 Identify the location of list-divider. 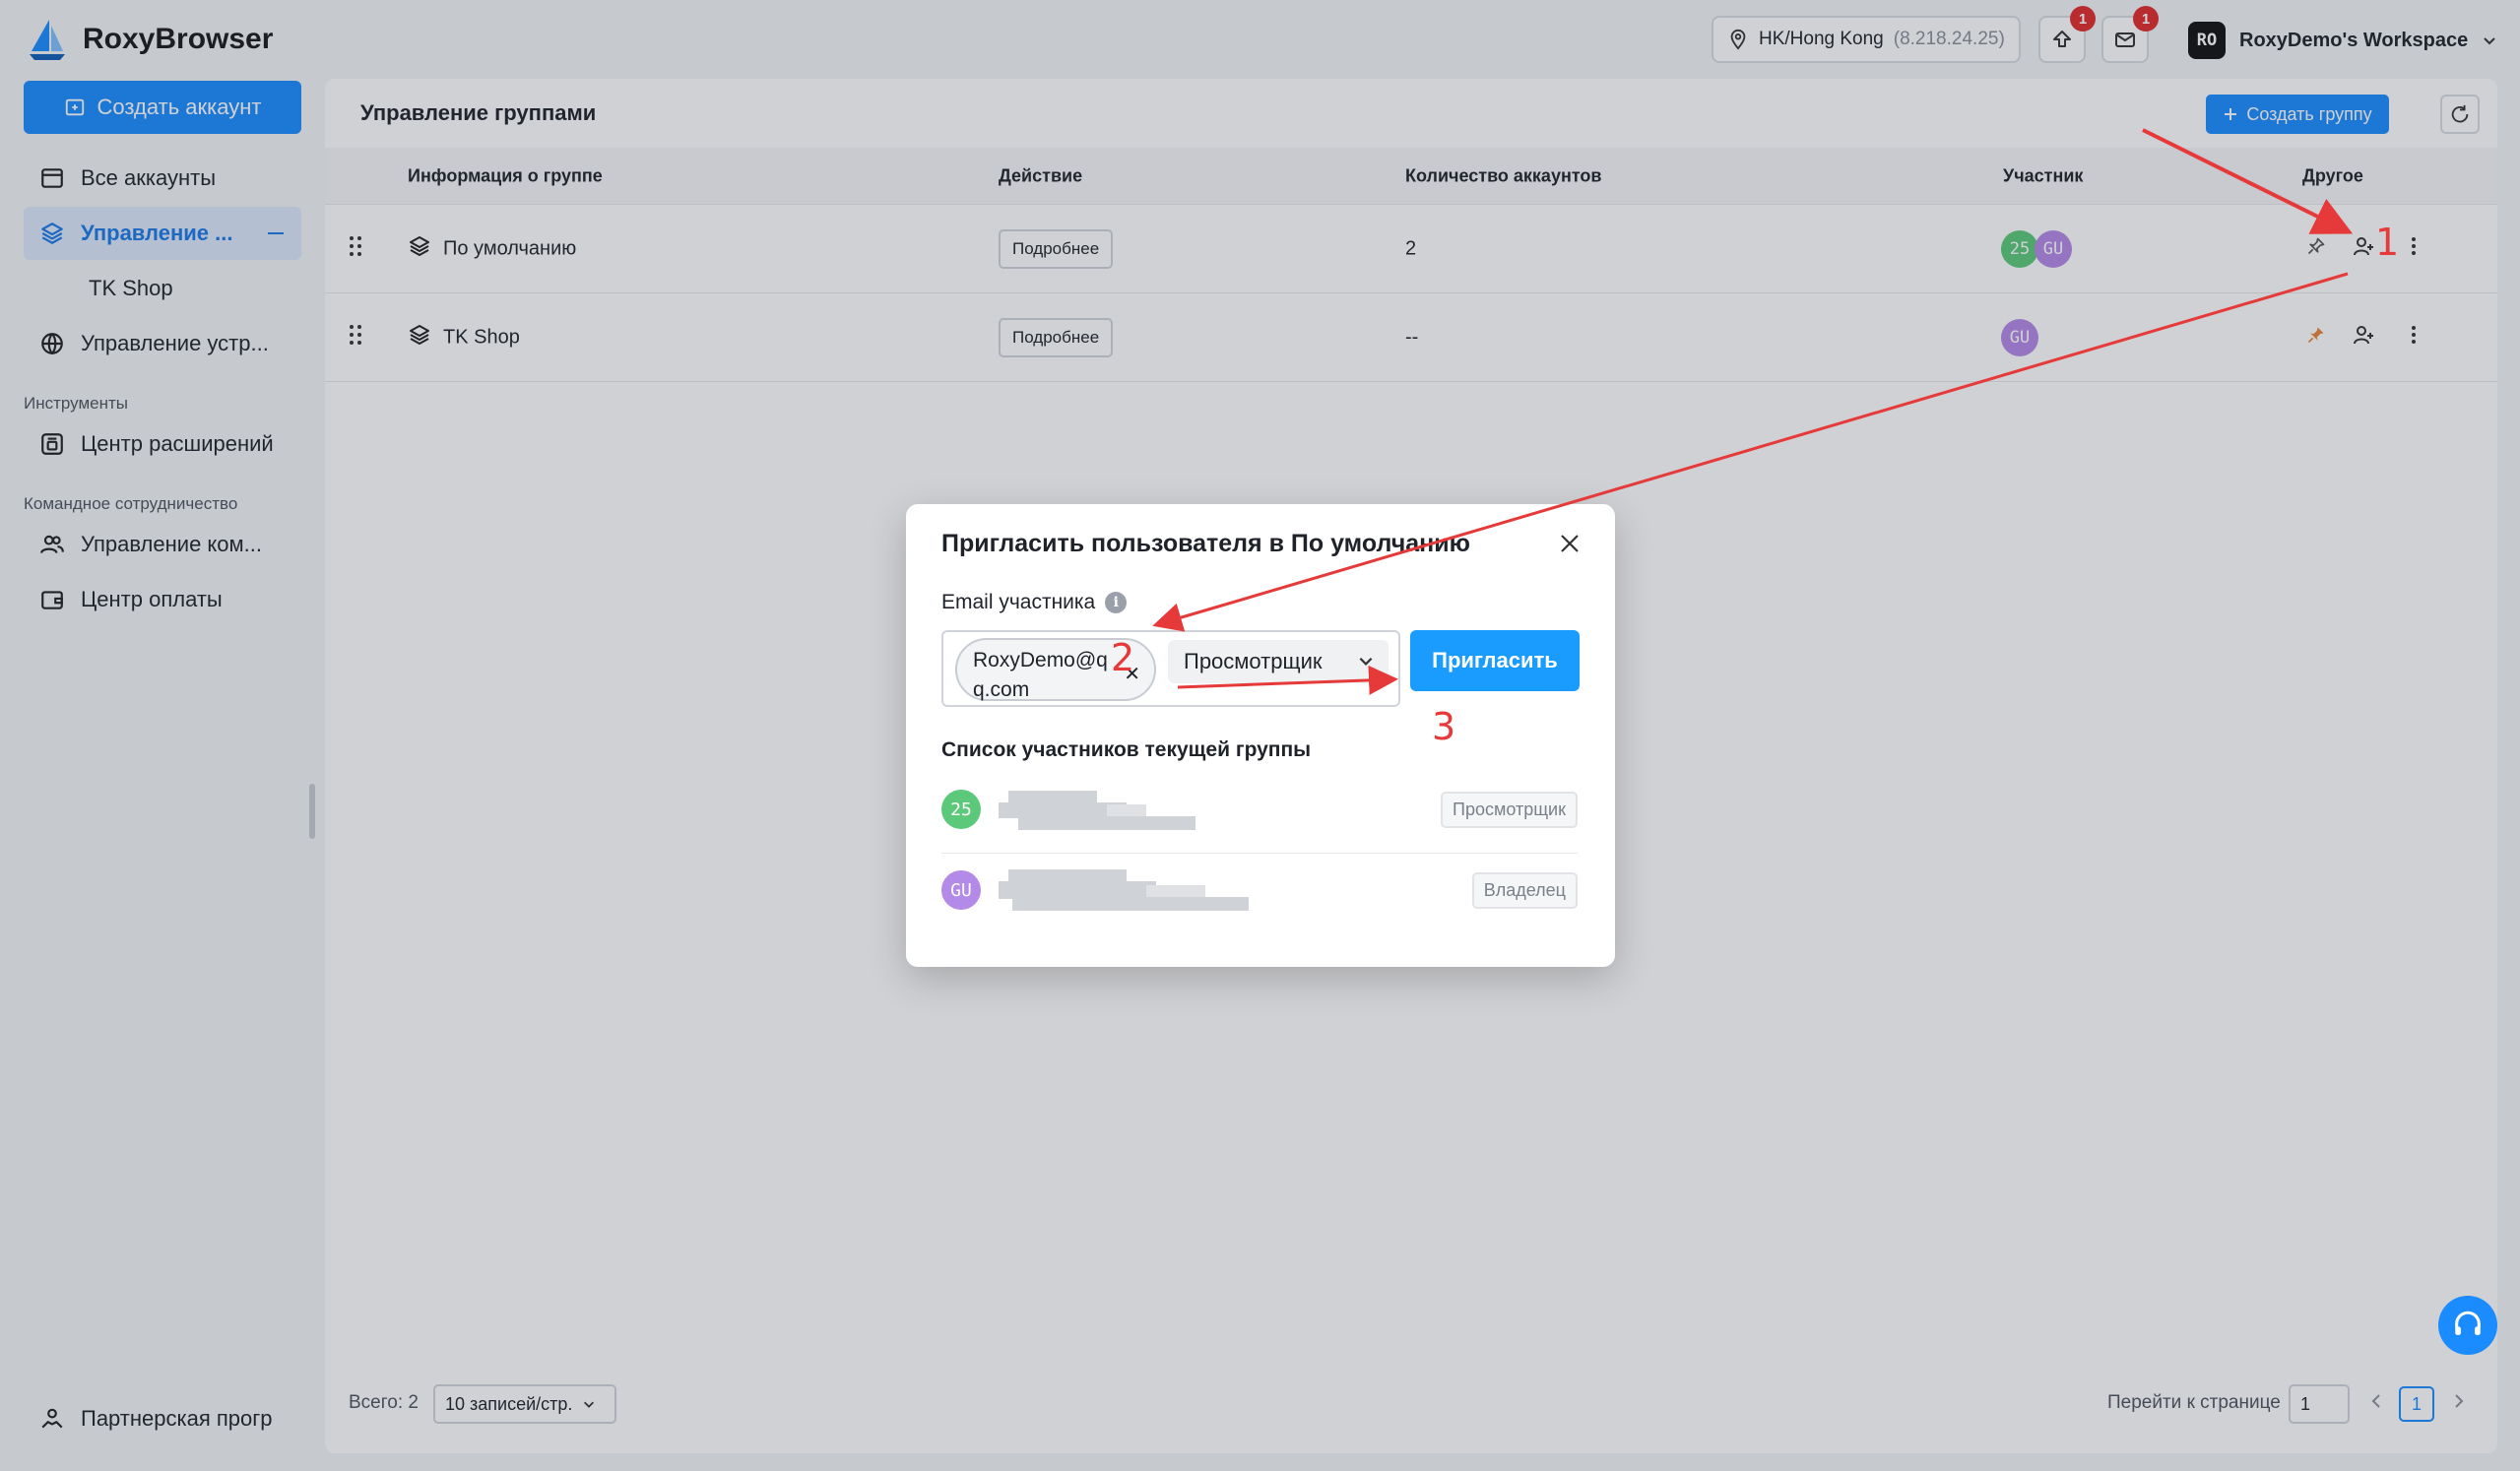
(1259, 853).